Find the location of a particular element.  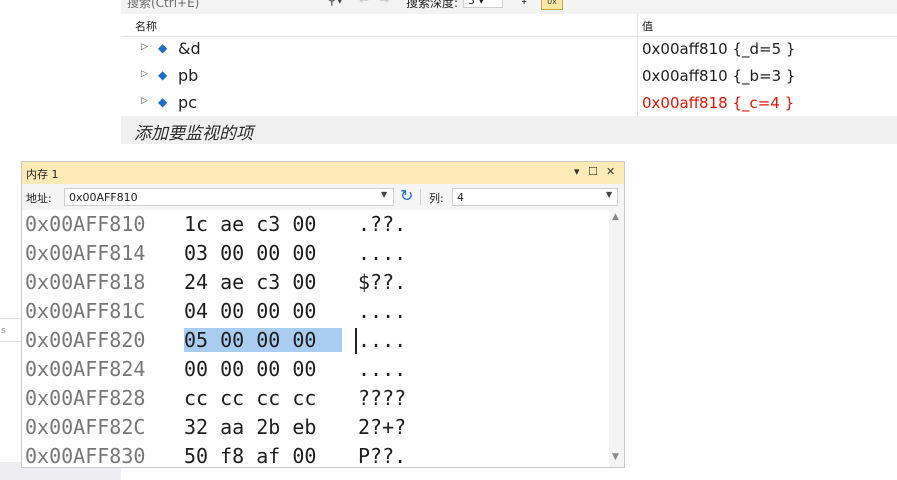

left-pane-stub-text: s is located at coordinates (3, 331).